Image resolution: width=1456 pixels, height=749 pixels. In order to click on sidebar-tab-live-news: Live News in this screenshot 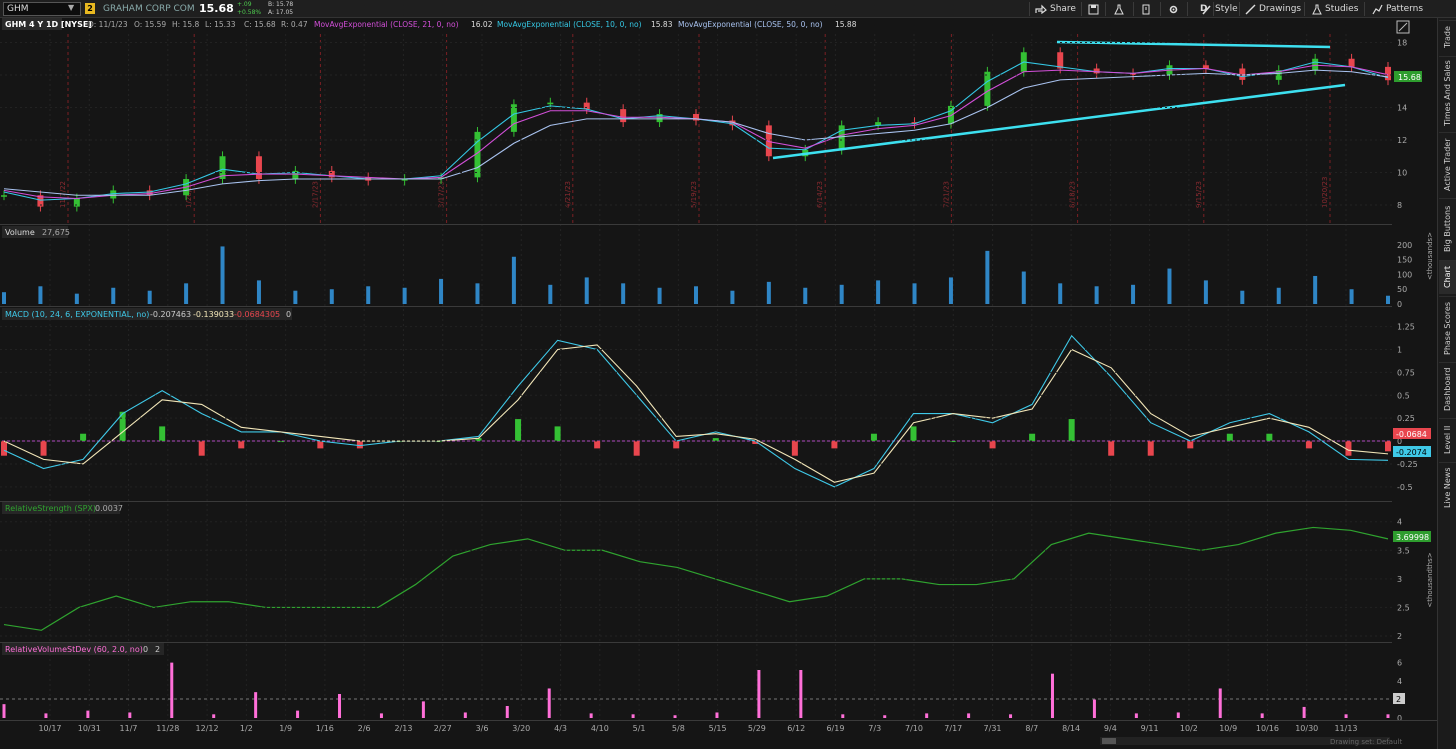, I will do `click(1447, 487)`.